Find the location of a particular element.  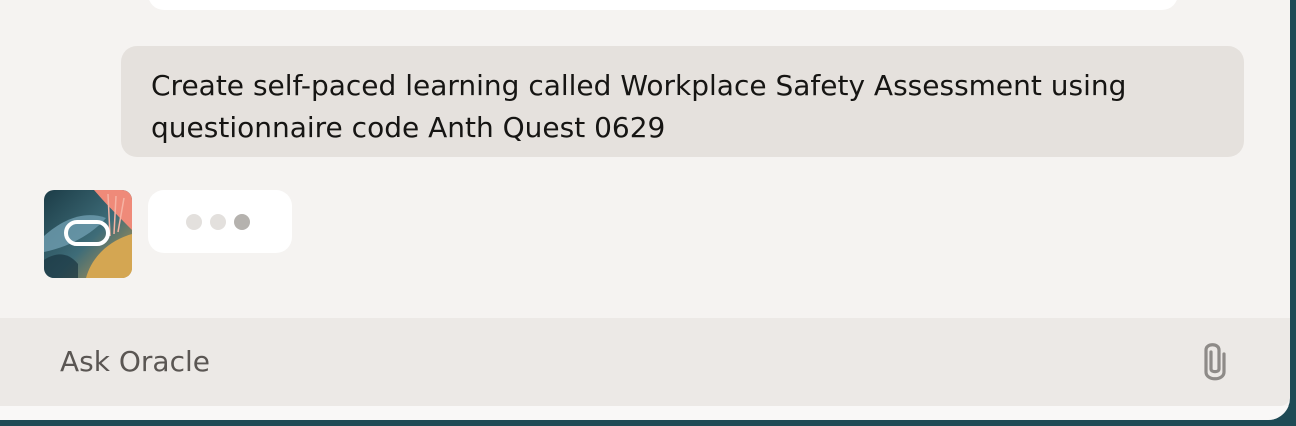

paperclip-icon is located at coordinates (1215, 362).